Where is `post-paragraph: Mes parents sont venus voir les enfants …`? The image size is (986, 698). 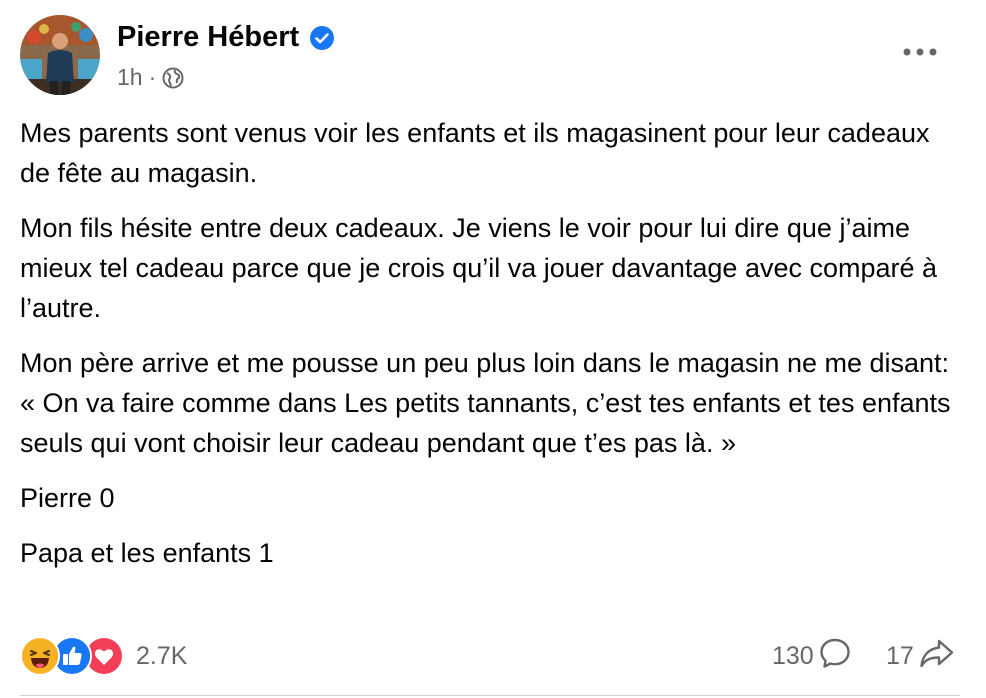
post-paragraph: Mes parents sont venus voir les enfants … is located at coordinates (475, 153).